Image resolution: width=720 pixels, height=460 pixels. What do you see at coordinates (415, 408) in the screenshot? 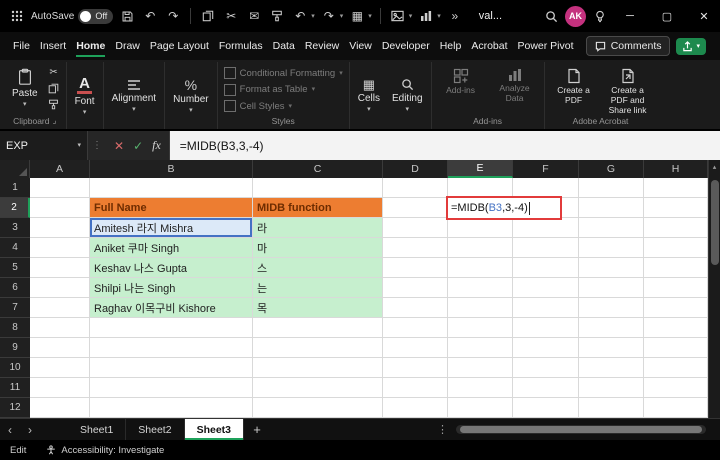
I see `cell-D12` at bounding box center [415, 408].